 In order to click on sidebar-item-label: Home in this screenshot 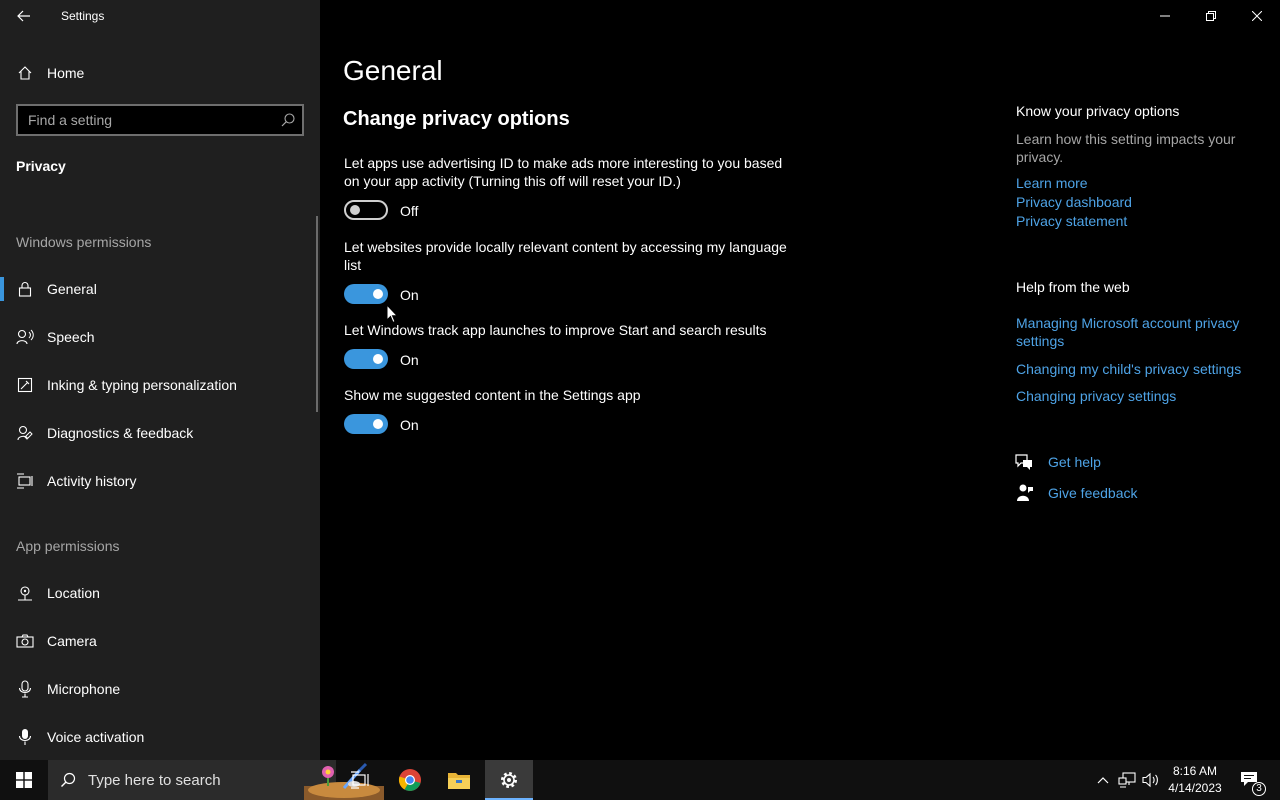, I will do `click(66, 73)`.